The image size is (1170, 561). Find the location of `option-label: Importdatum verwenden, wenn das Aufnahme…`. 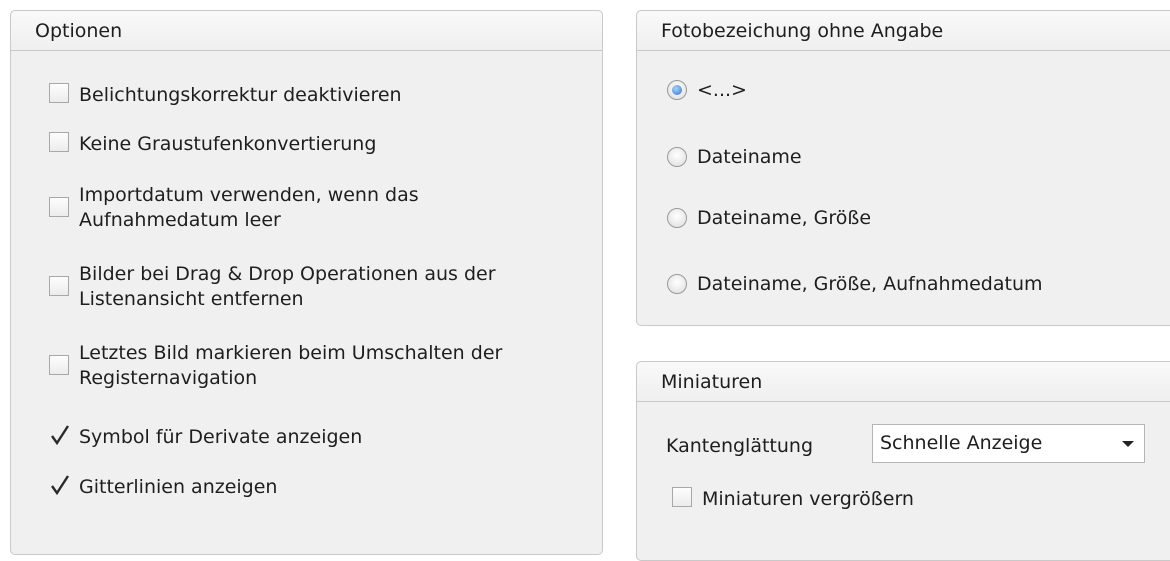

option-label: Importdatum verwenden, wenn das Aufnahme… is located at coordinates (249, 208).